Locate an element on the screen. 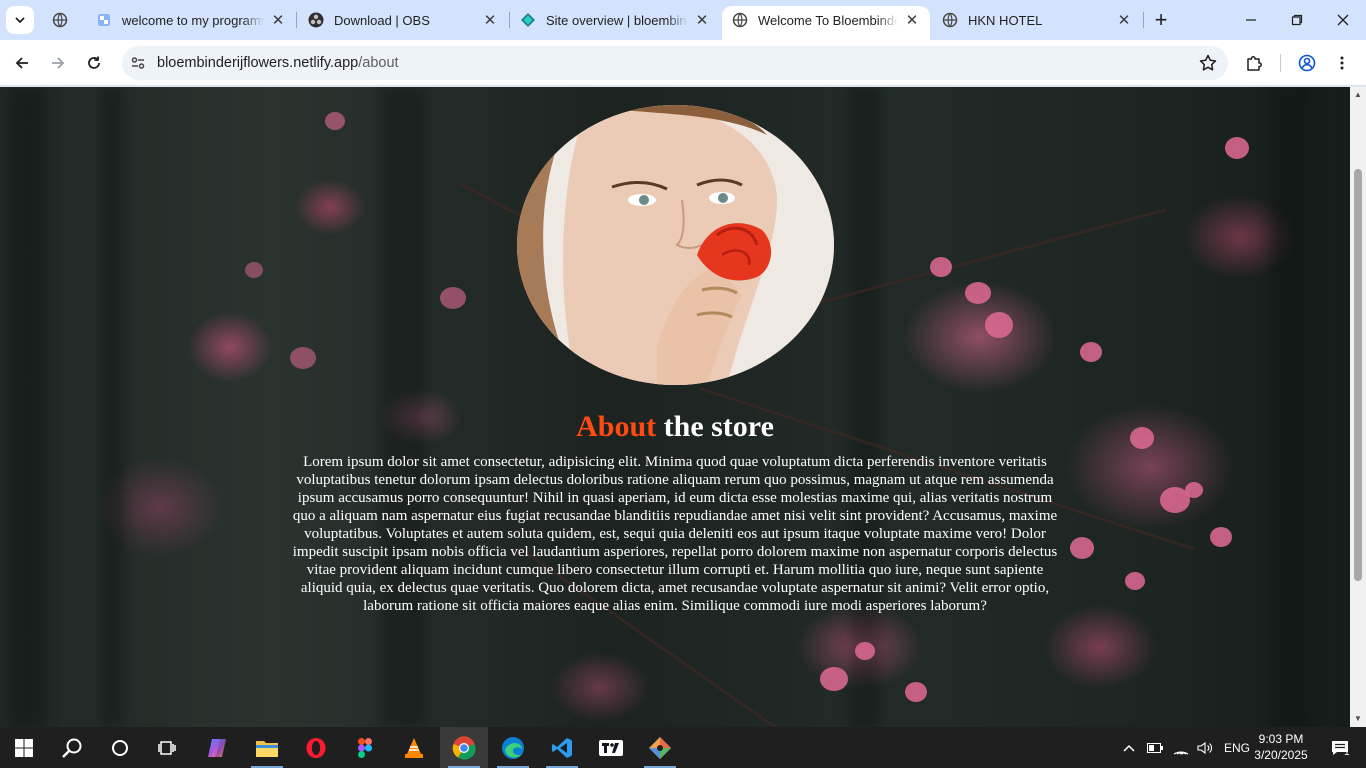 The height and width of the screenshot is (768, 1366). taskbar-search-button is located at coordinates (72, 747).